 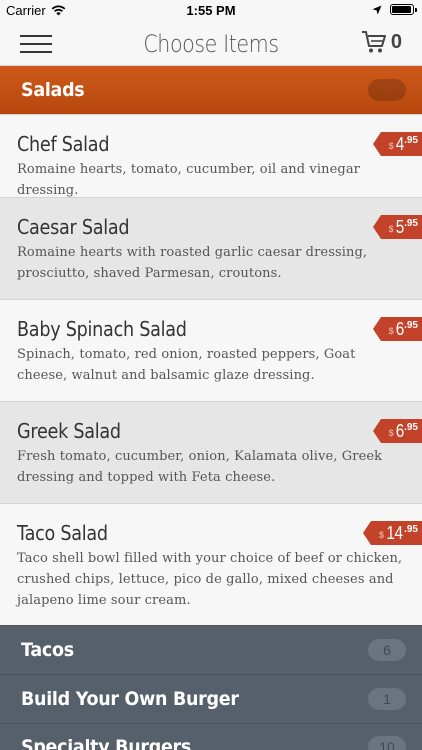 What do you see at coordinates (53, 90) in the screenshot?
I see `category-title: Salads` at bounding box center [53, 90].